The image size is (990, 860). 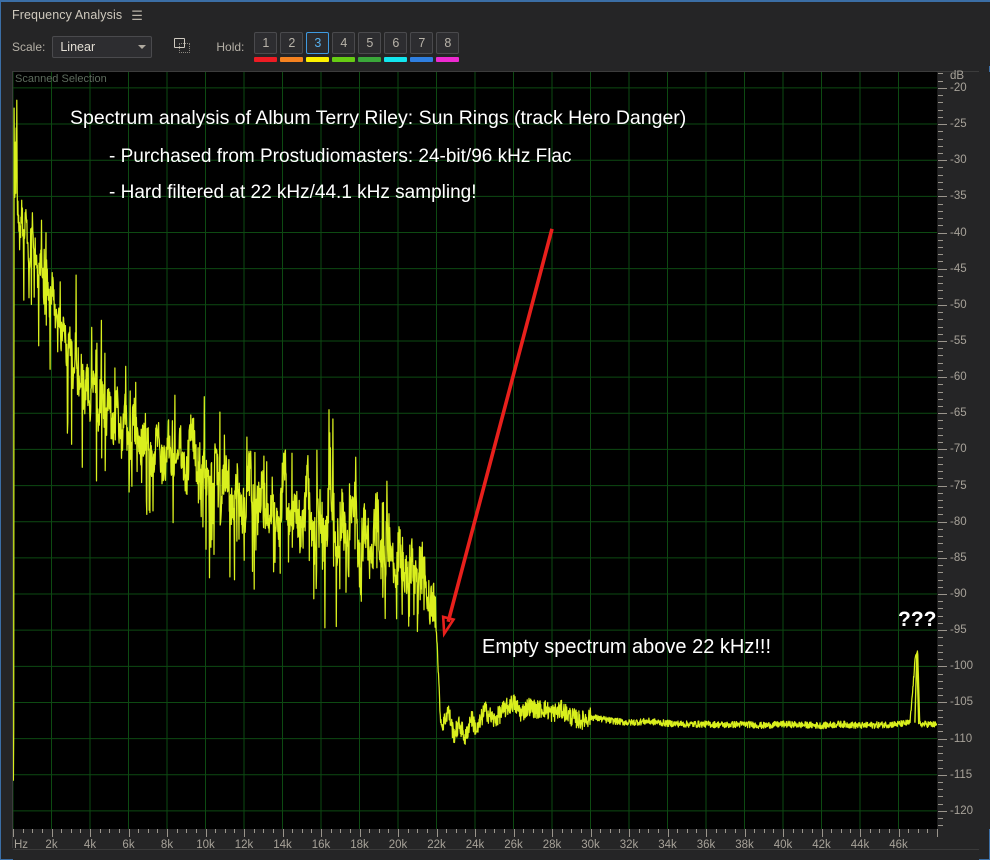 What do you see at coordinates (958, 124) in the screenshot?
I see `y-axis-label: -25` at bounding box center [958, 124].